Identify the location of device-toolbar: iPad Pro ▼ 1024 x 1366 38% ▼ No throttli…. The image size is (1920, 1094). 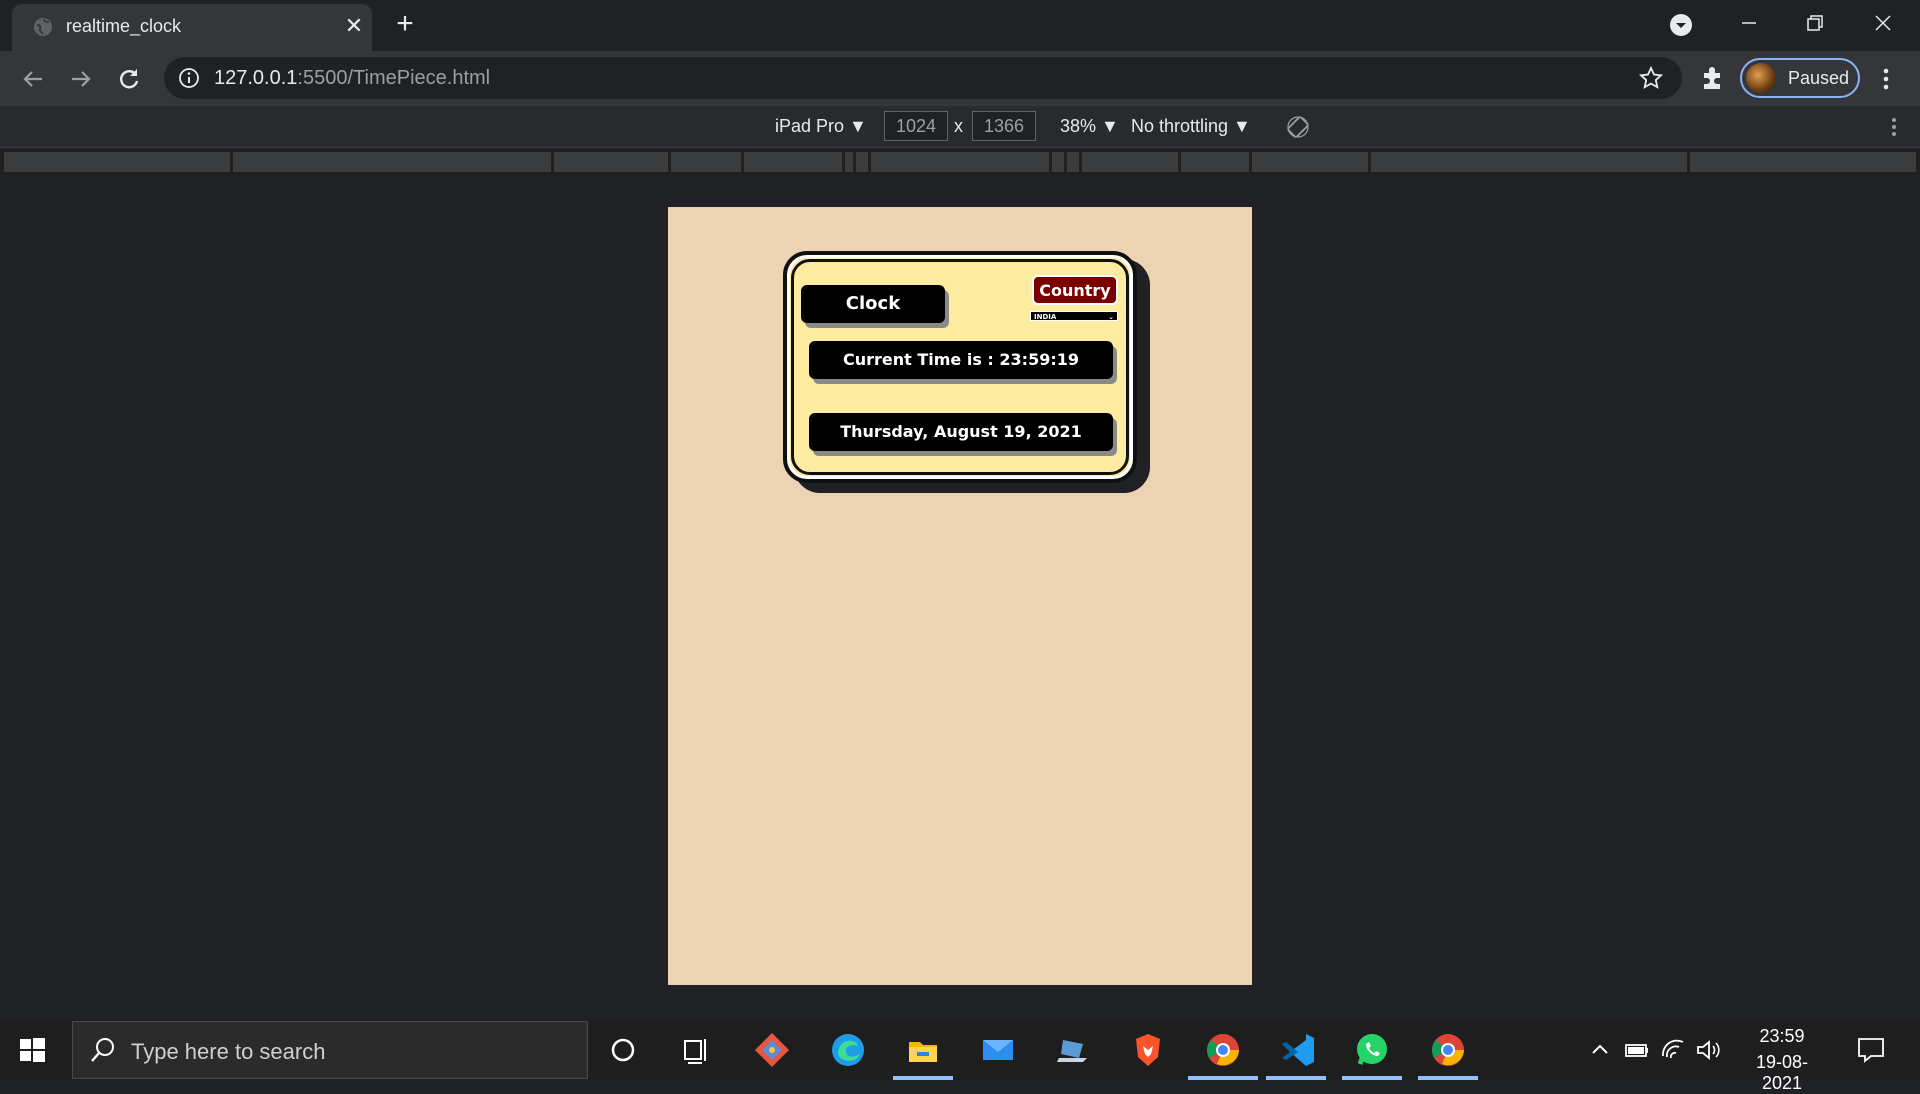
(960, 127).